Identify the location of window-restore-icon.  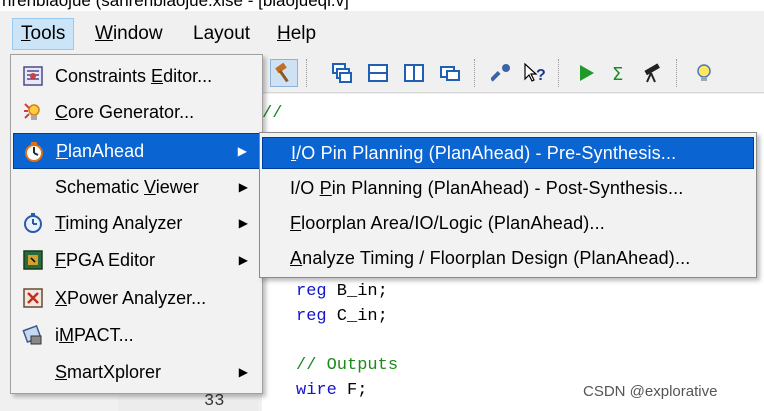
(450, 73).